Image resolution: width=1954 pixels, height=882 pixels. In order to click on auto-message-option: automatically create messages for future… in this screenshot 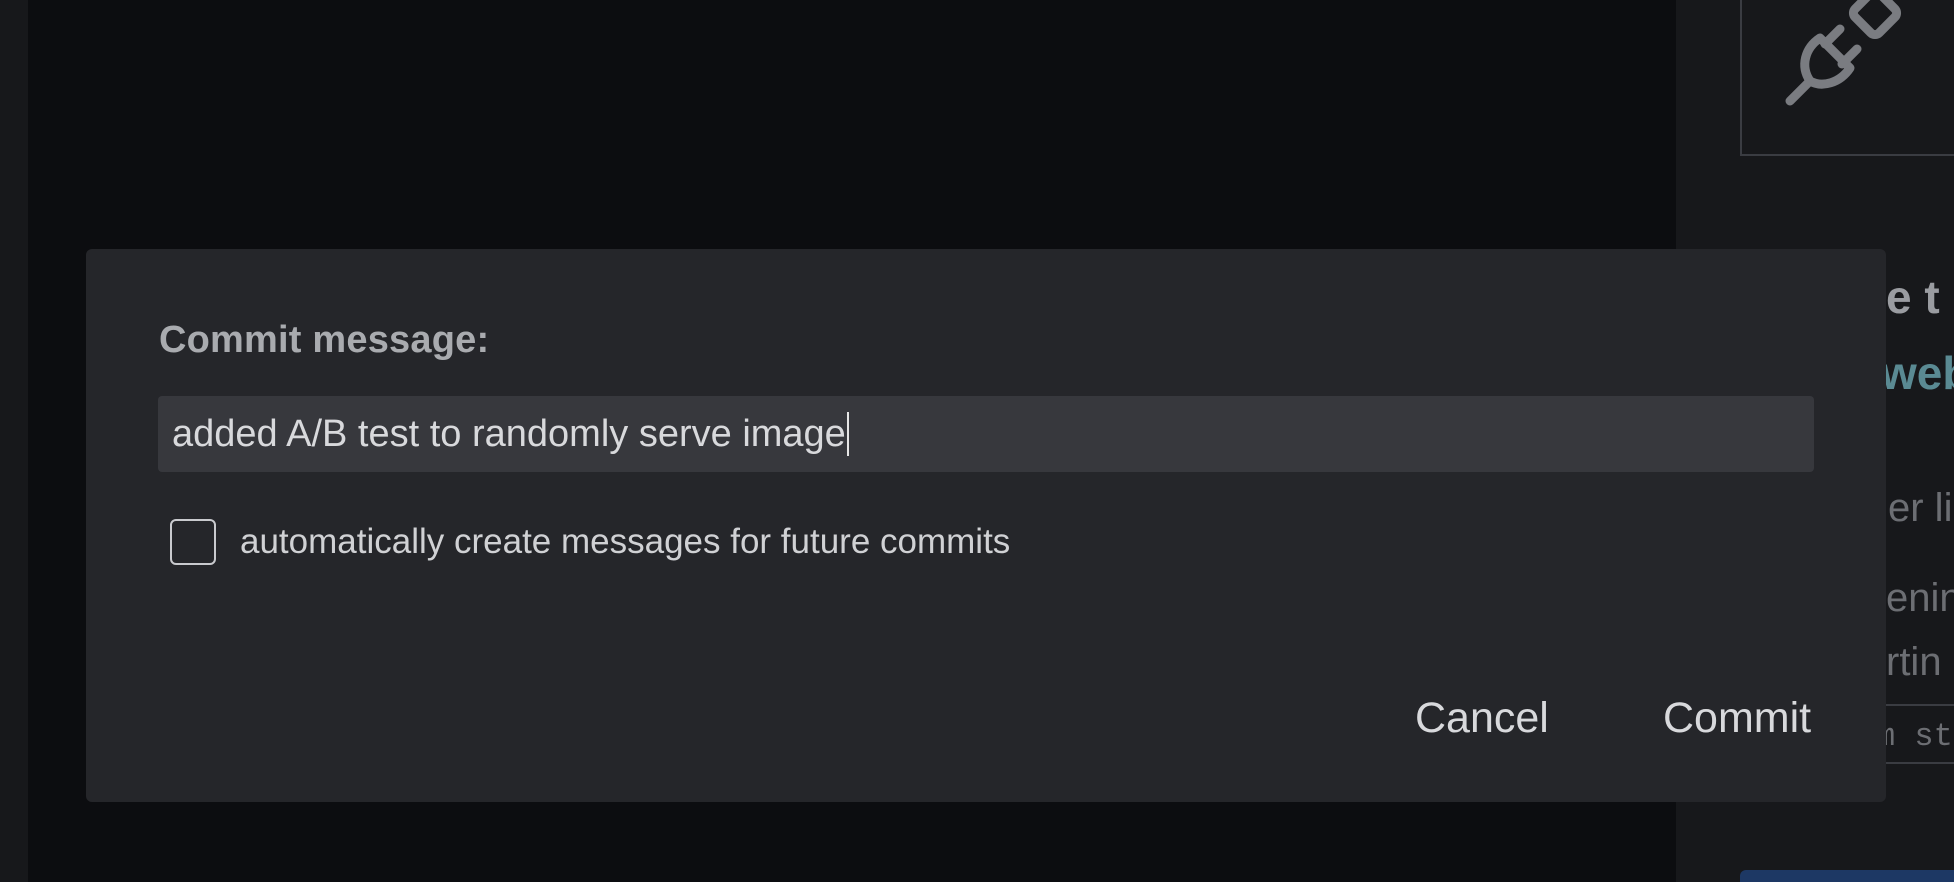, I will do `click(590, 542)`.